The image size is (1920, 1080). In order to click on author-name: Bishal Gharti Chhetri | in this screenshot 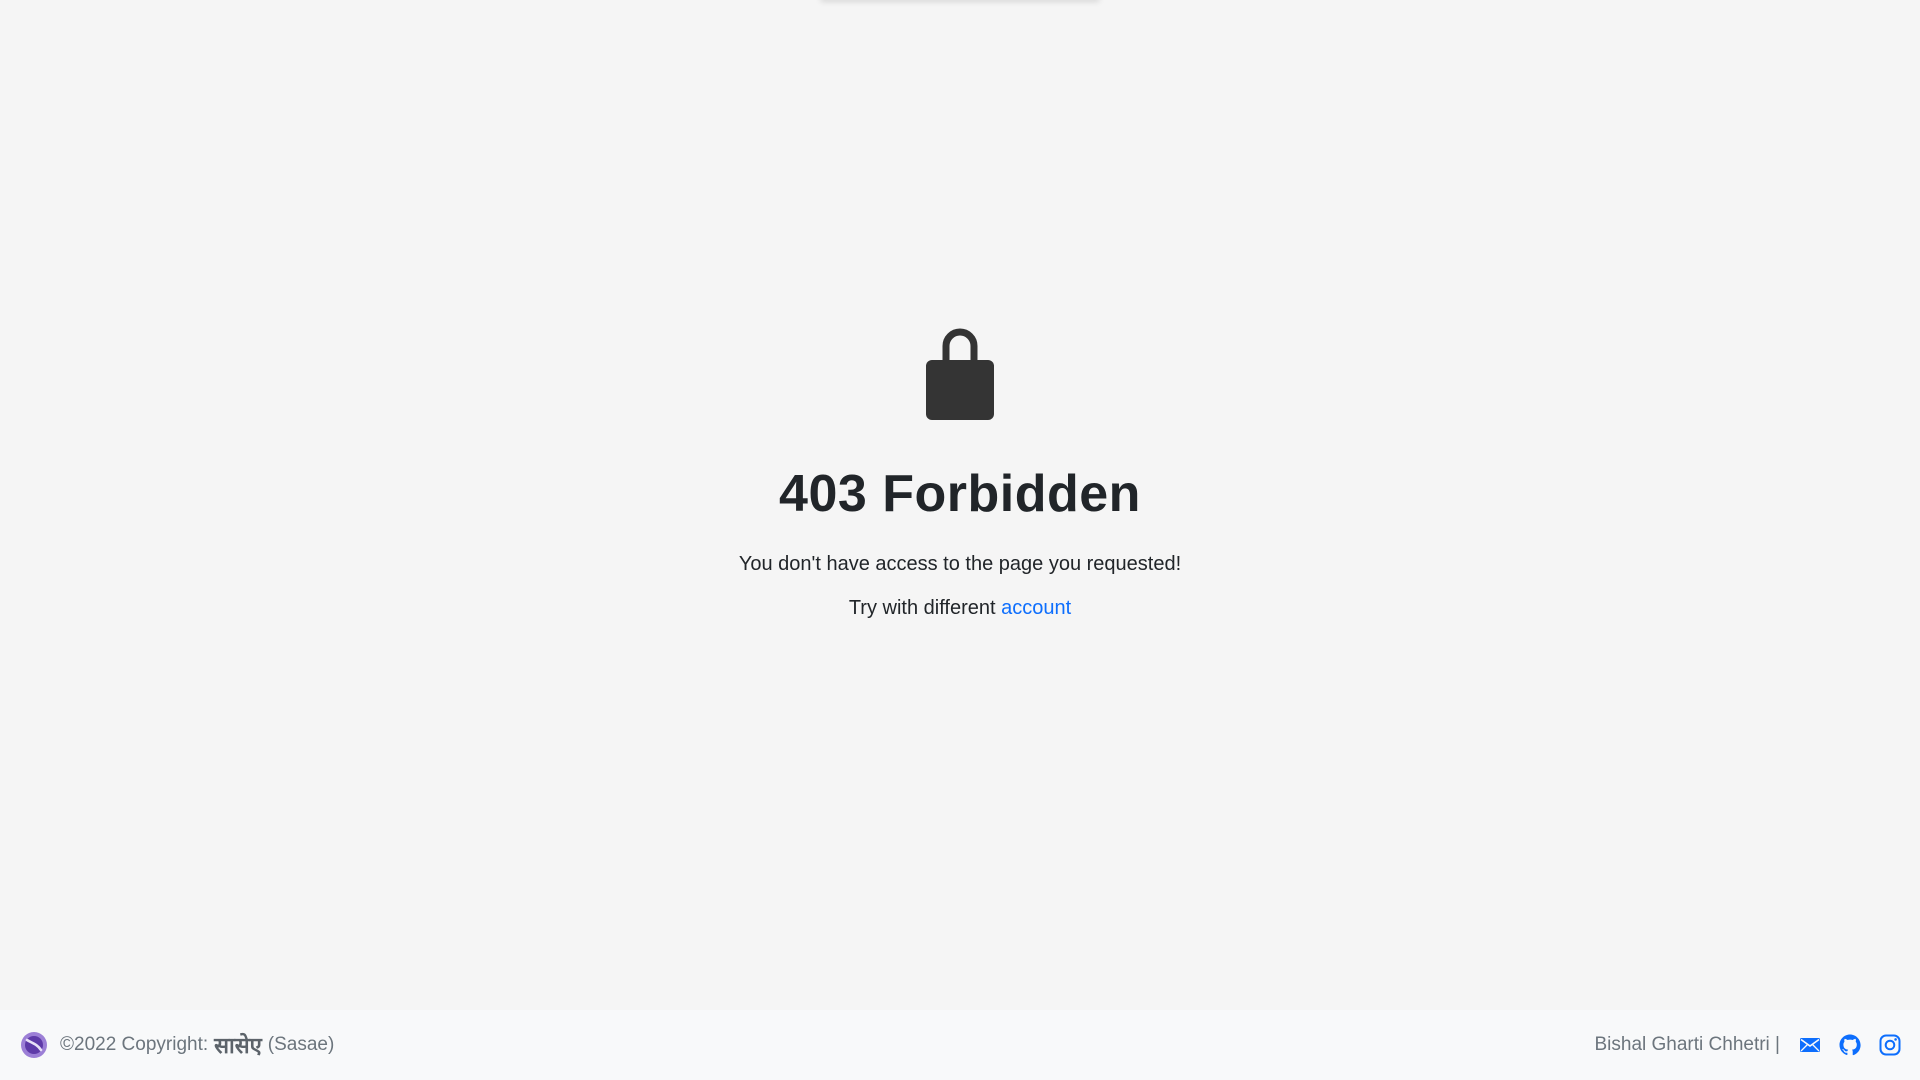, I will do `click(1687, 1044)`.